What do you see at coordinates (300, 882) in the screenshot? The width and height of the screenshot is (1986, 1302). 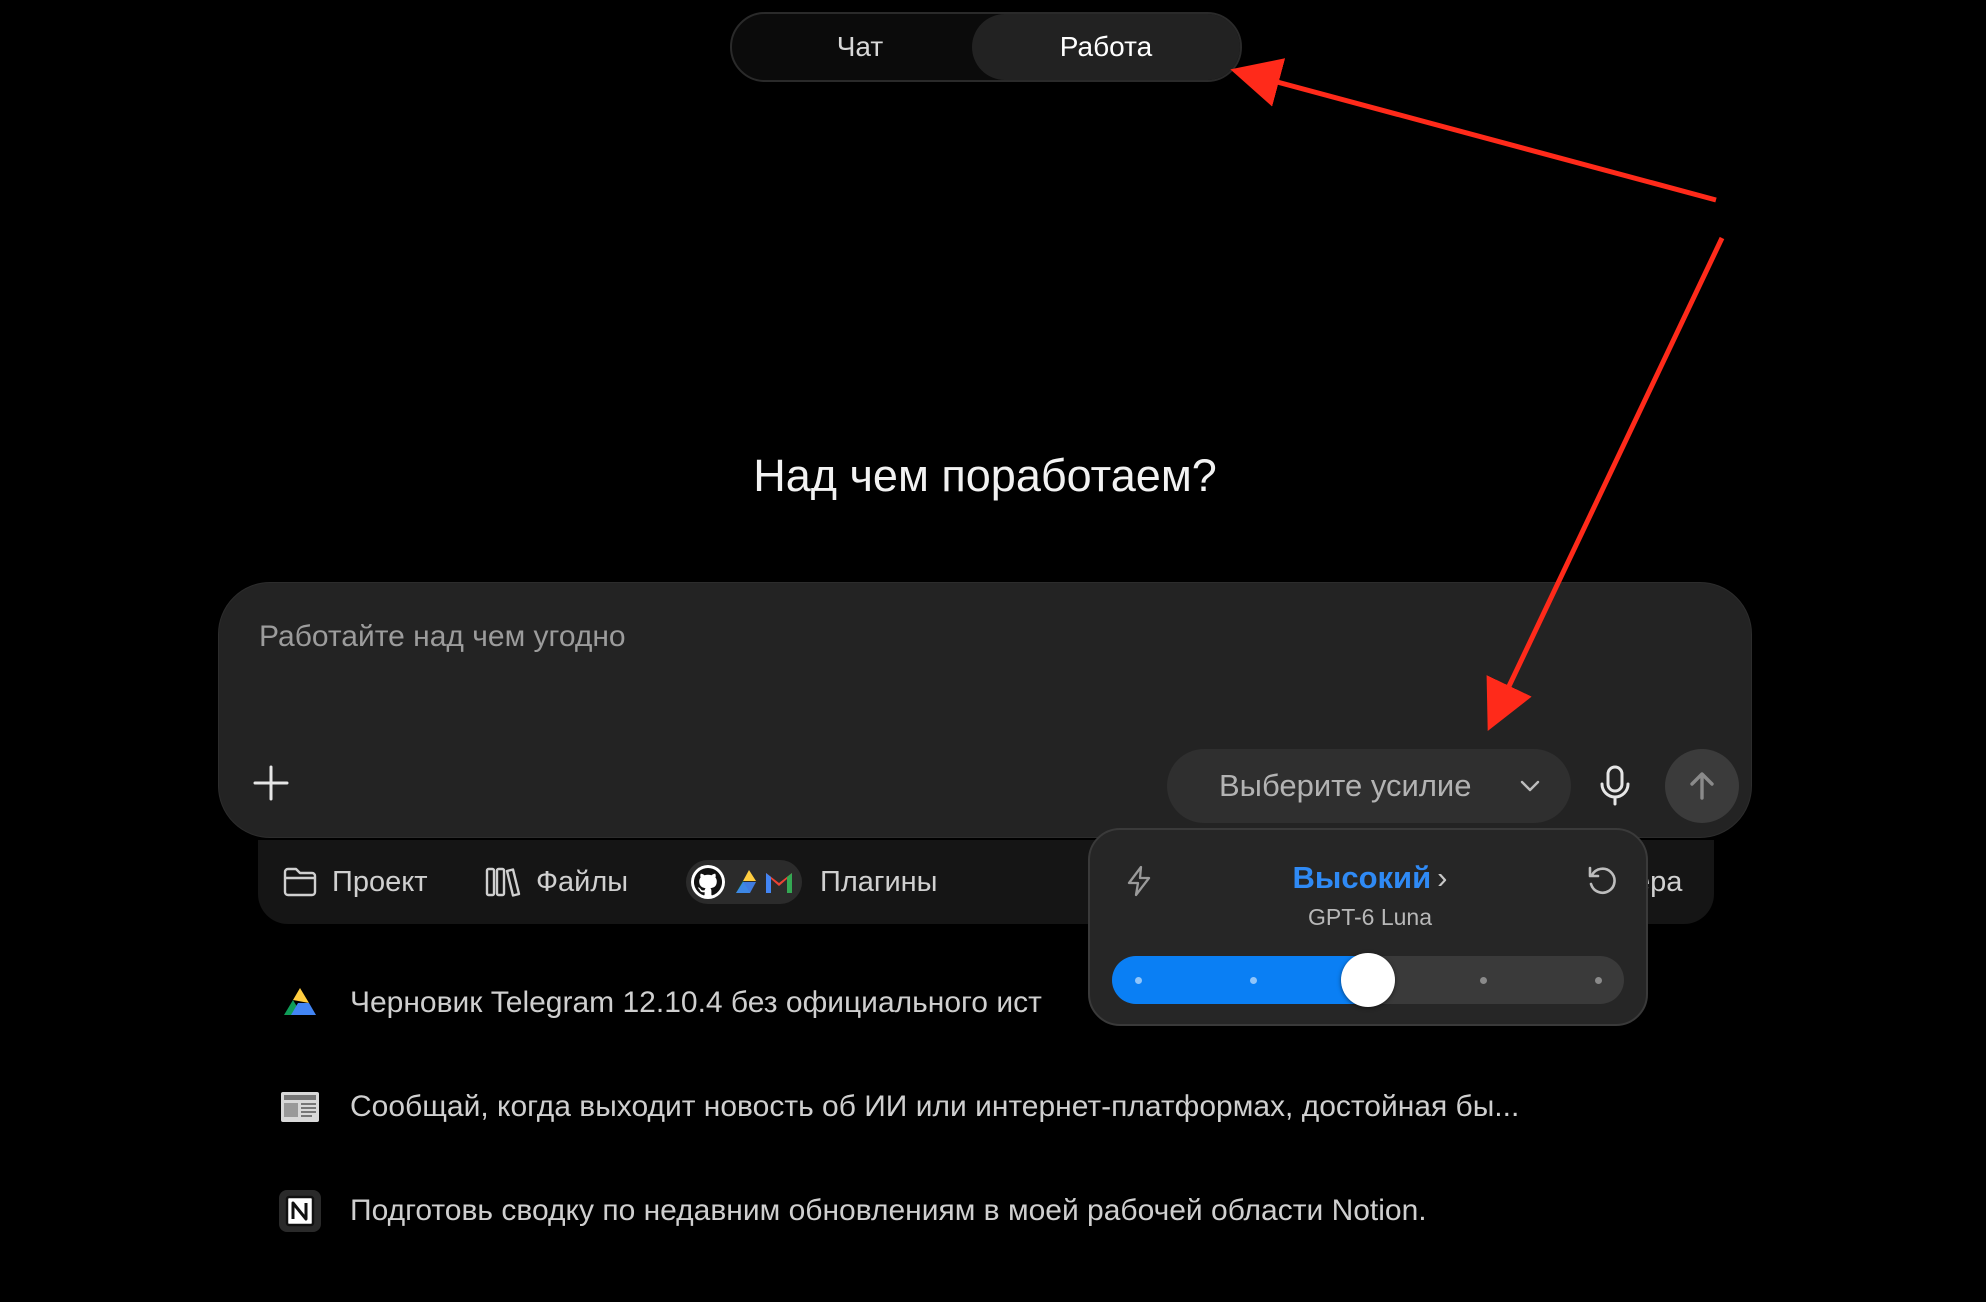 I see `folder-icon` at bounding box center [300, 882].